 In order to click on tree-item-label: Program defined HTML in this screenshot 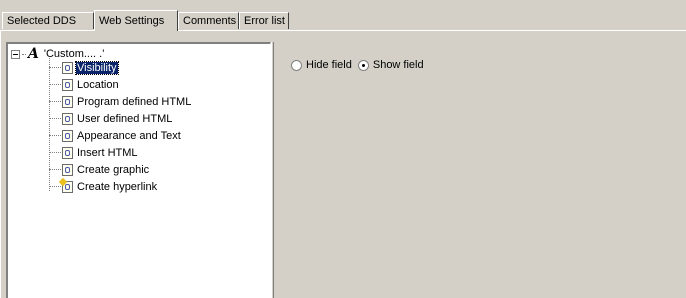, I will do `click(134, 101)`.